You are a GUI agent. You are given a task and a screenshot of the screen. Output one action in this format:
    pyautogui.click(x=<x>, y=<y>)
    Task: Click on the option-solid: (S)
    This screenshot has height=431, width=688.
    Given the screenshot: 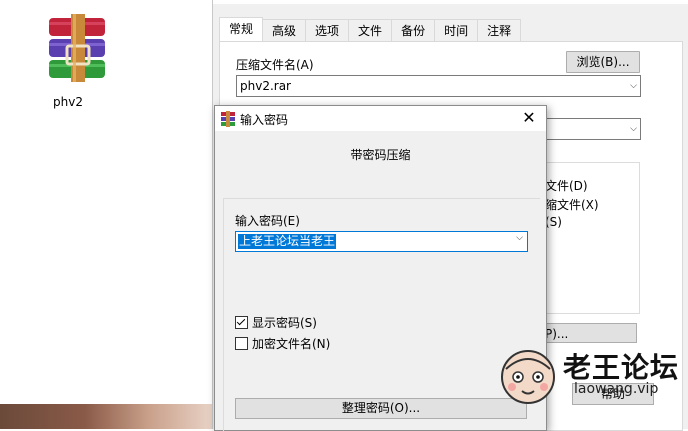 What is the action you would take?
    pyautogui.click(x=553, y=222)
    